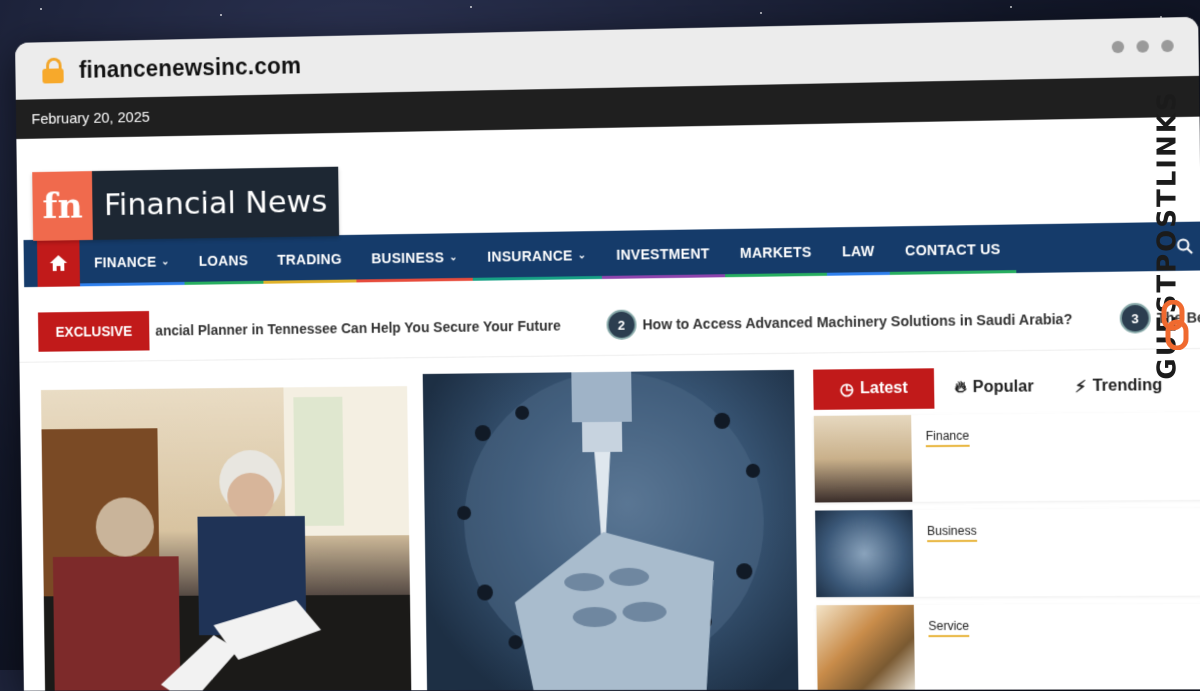 This screenshot has height=691, width=1200. What do you see at coordinates (53, 71) in the screenshot?
I see `lock-icon` at bounding box center [53, 71].